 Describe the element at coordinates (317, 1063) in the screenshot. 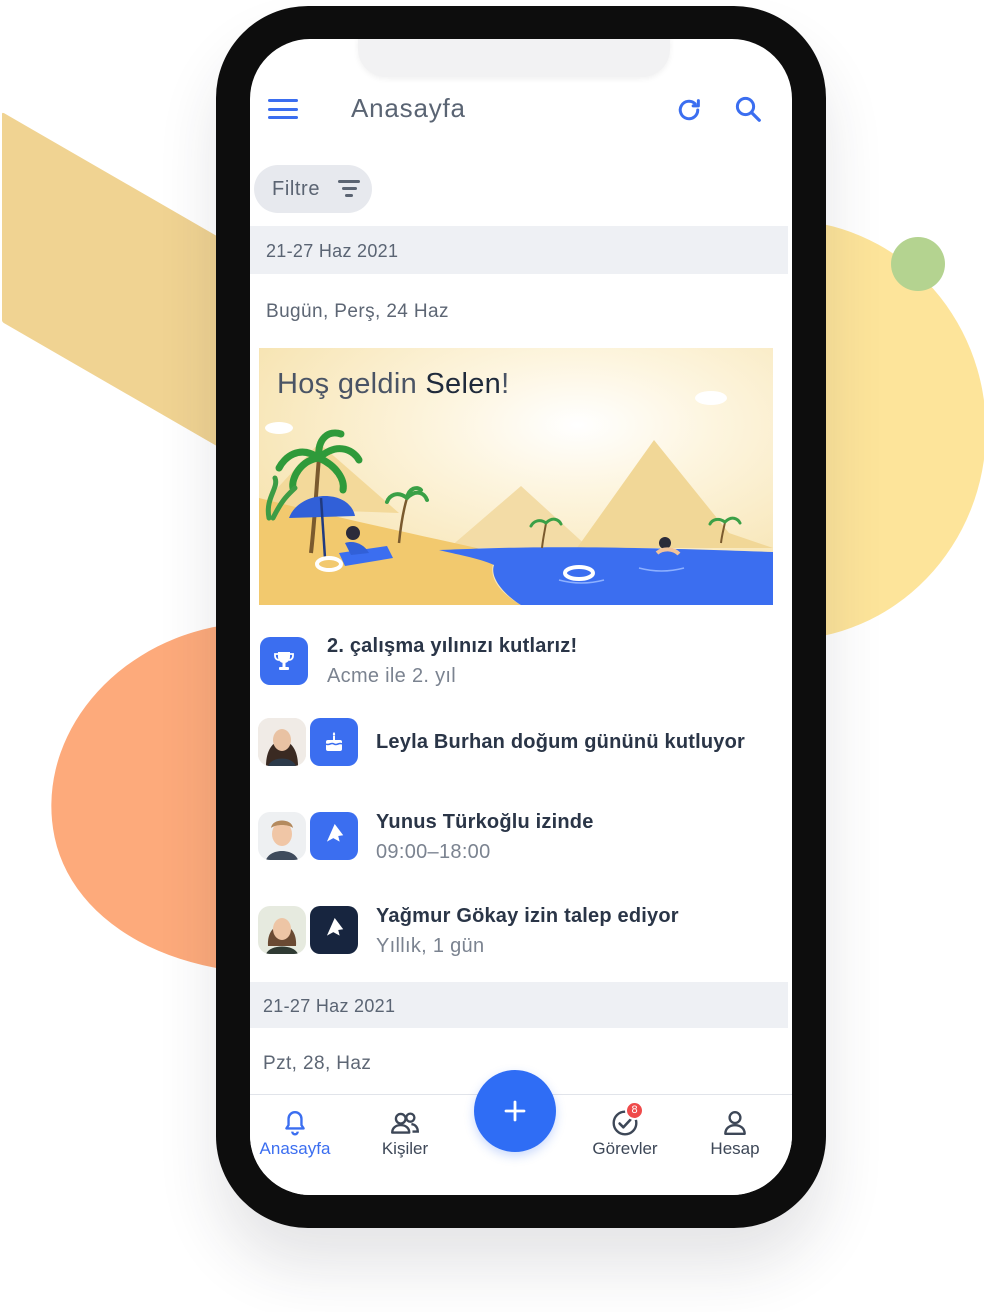

I see `day-label: Pzt, 28, Haz` at that location.